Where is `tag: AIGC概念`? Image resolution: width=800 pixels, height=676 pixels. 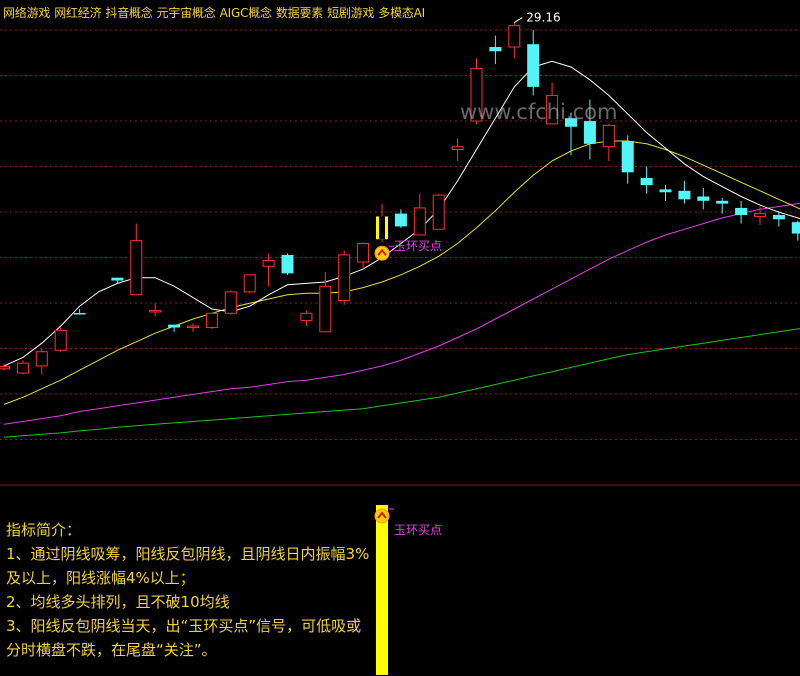 tag: AIGC概念 is located at coordinates (246, 13).